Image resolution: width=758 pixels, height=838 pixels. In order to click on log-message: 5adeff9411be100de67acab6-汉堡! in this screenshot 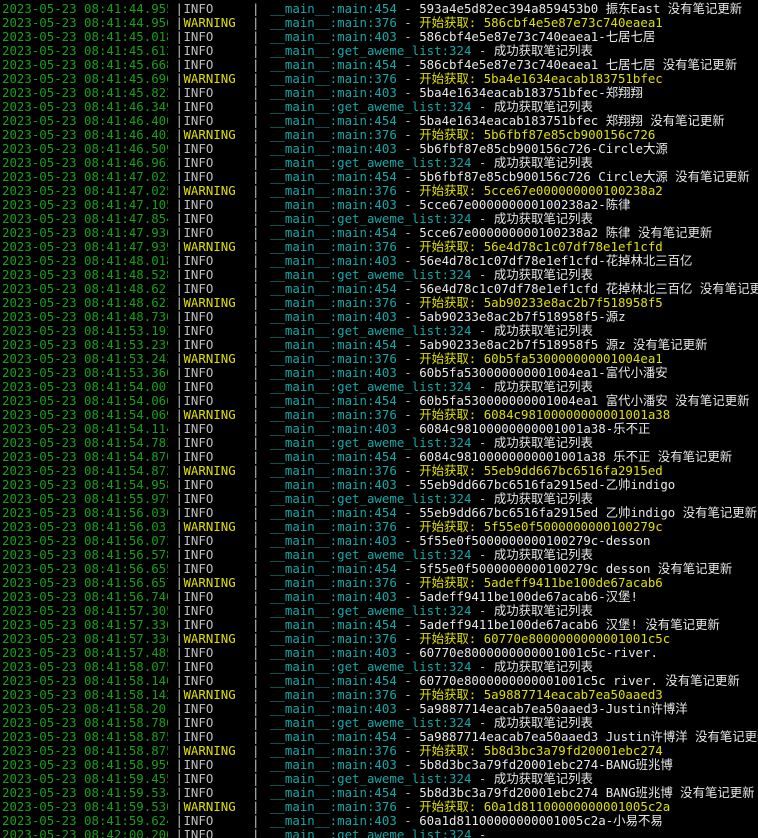, I will do `click(528, 597)`.